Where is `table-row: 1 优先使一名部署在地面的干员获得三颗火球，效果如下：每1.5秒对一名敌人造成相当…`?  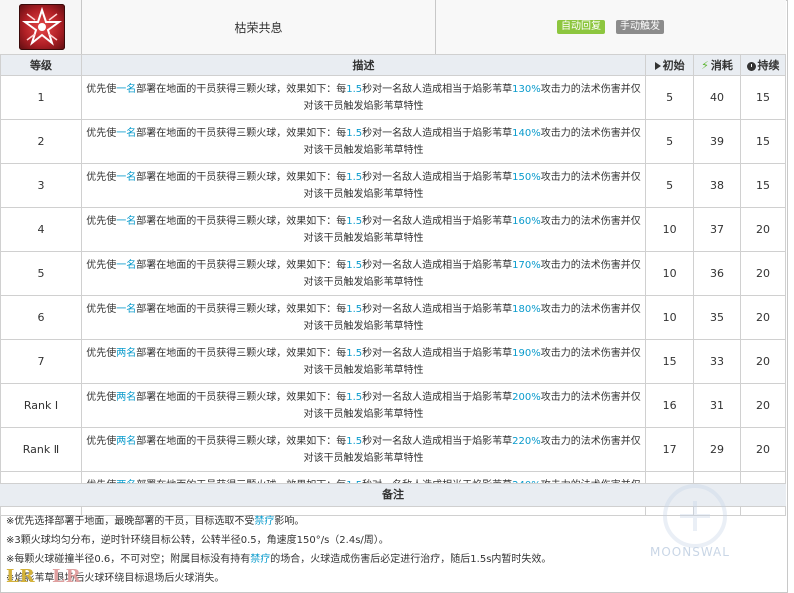
table-row: 1 优先使一名部署在地面的干员获得三颗火球，效果如下：每1.5秒对一名敌人造成相当… is located at coordinates (393, 97).